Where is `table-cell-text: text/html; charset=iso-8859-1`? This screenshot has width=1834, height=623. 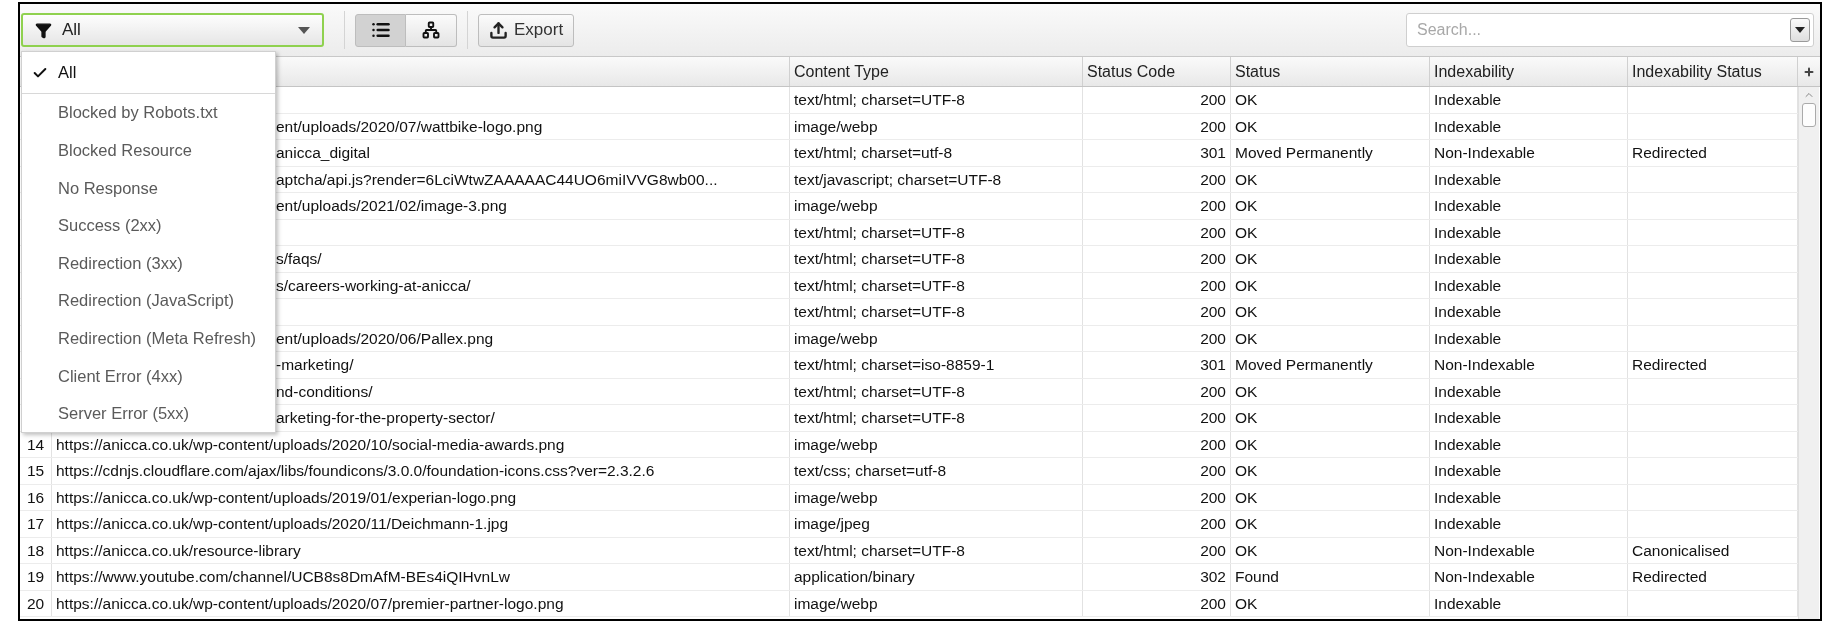 table-cell-text: text/html; charset=iso-8859-1 is located at coordinates (894, 365).